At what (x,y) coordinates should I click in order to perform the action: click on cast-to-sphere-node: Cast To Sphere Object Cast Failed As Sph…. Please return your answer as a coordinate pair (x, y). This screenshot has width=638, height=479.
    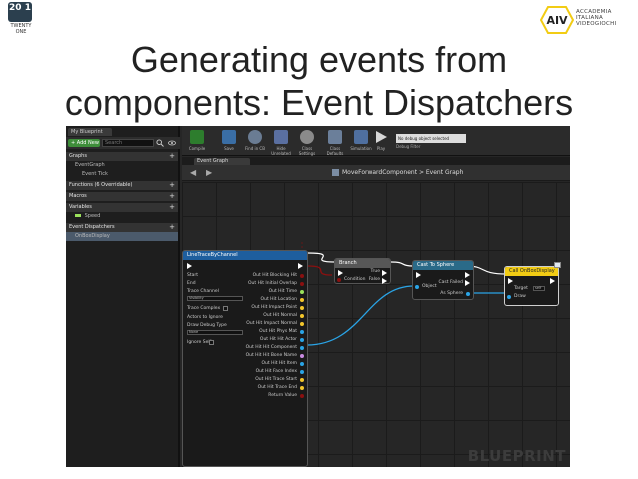
    Looking at the image, I should click on (443, 280).